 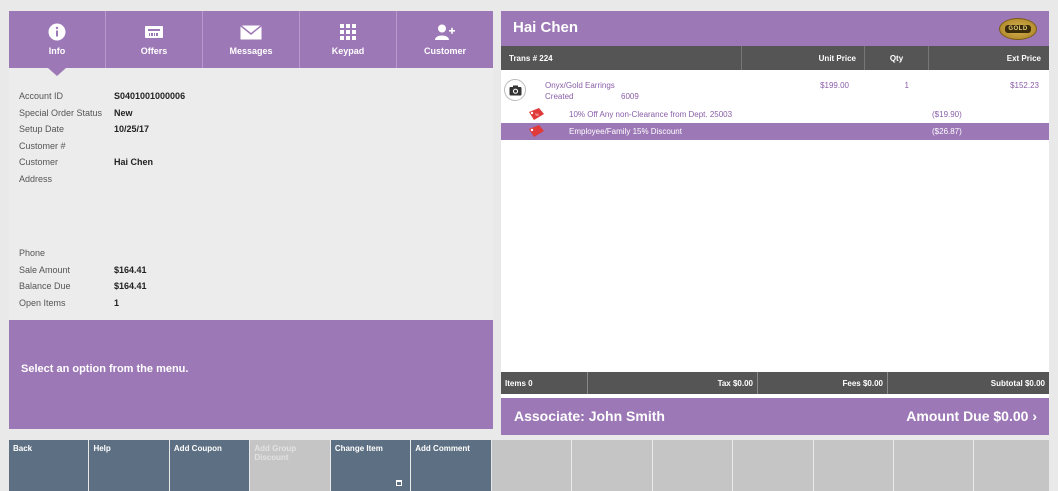 I want to click on field-label: Account ID, so click(x=41, y=96).